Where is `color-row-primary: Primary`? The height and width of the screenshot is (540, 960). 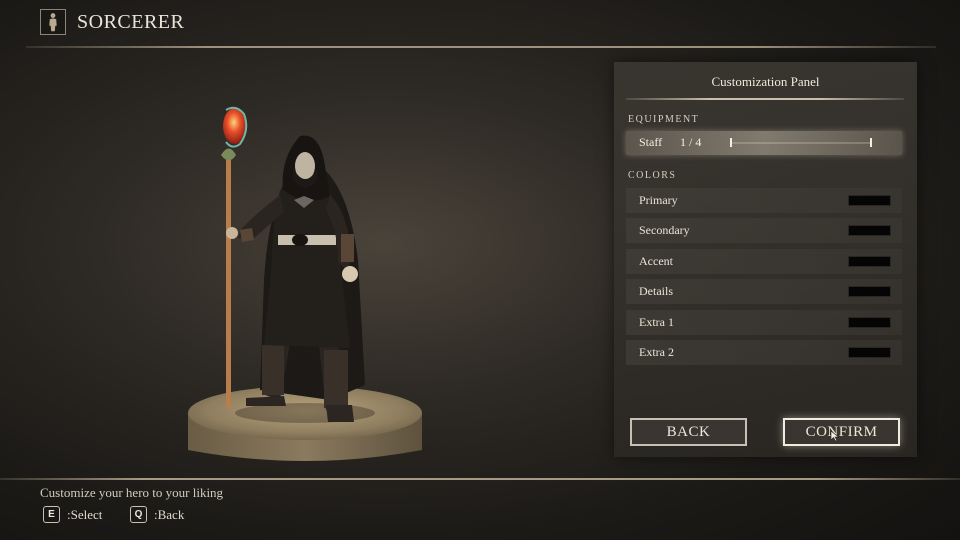
color-row-primary: Primary is located at coordinates (764, 200).